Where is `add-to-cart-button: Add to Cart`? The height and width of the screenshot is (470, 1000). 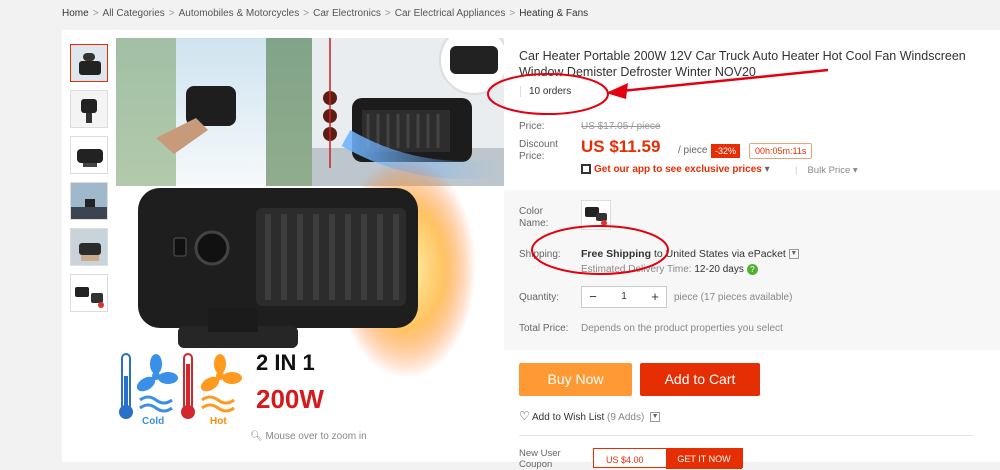
add-to-cart-button: Add to Cart is located at coordinates (700, 379).